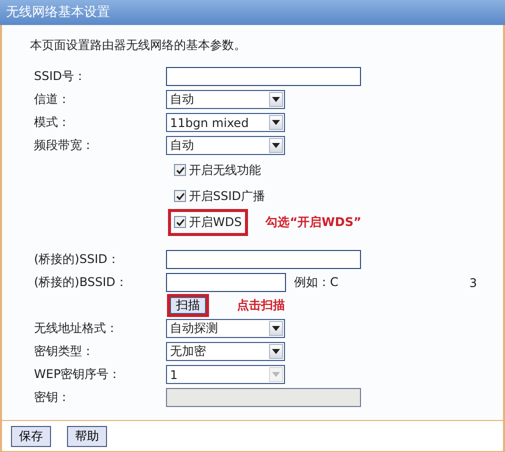 The height and width of the screenshot is (452, 505). Describe the element at coordinates (261, 305) in the screenshot. I see `annotation: 点击扫描` at that location.